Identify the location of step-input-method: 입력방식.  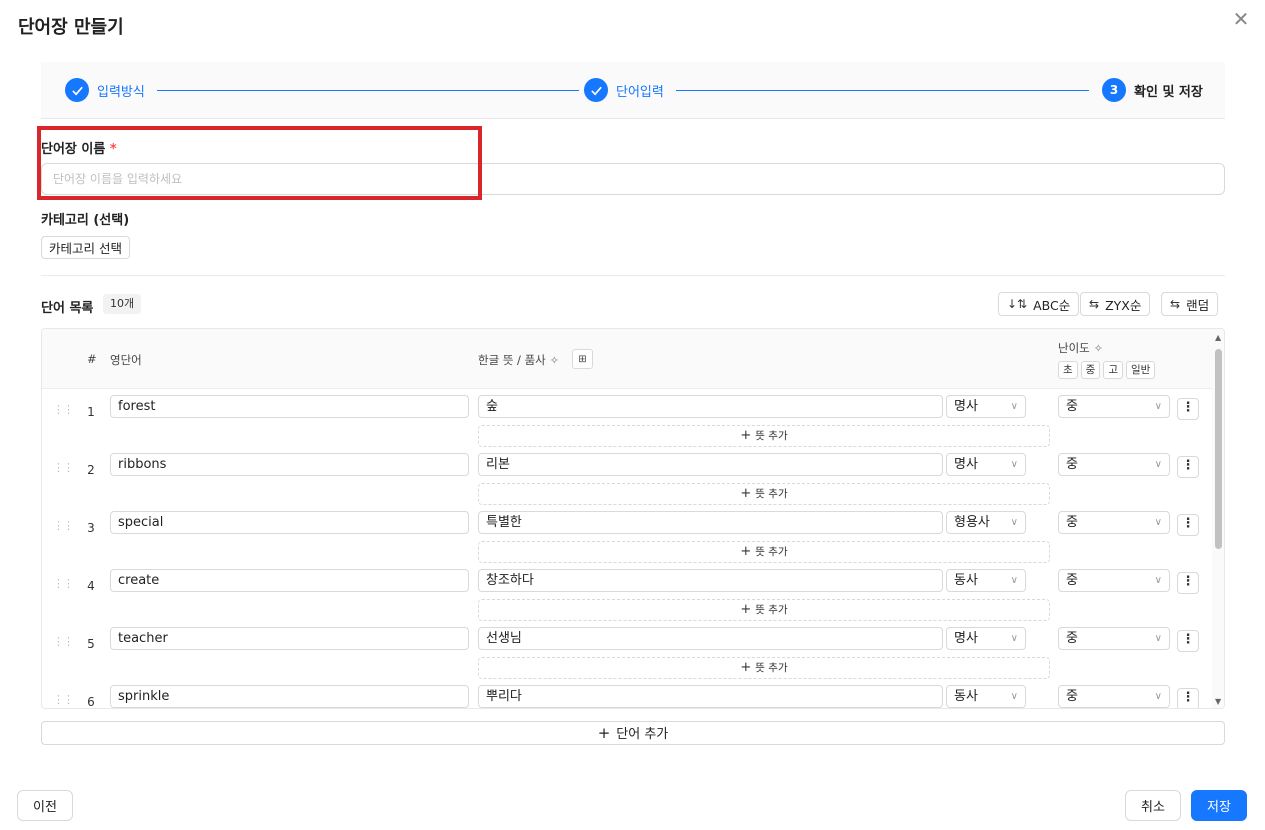
(105, 90).